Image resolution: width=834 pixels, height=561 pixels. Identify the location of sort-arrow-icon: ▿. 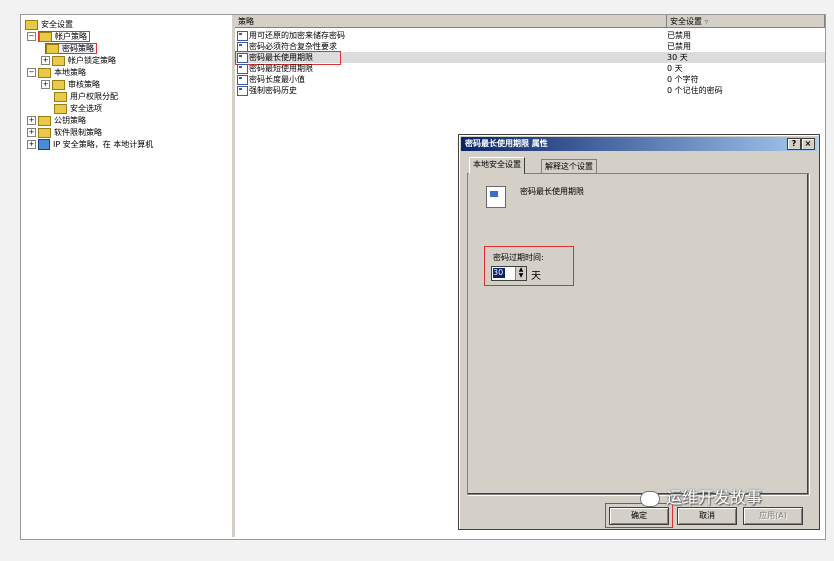
(706, 21).